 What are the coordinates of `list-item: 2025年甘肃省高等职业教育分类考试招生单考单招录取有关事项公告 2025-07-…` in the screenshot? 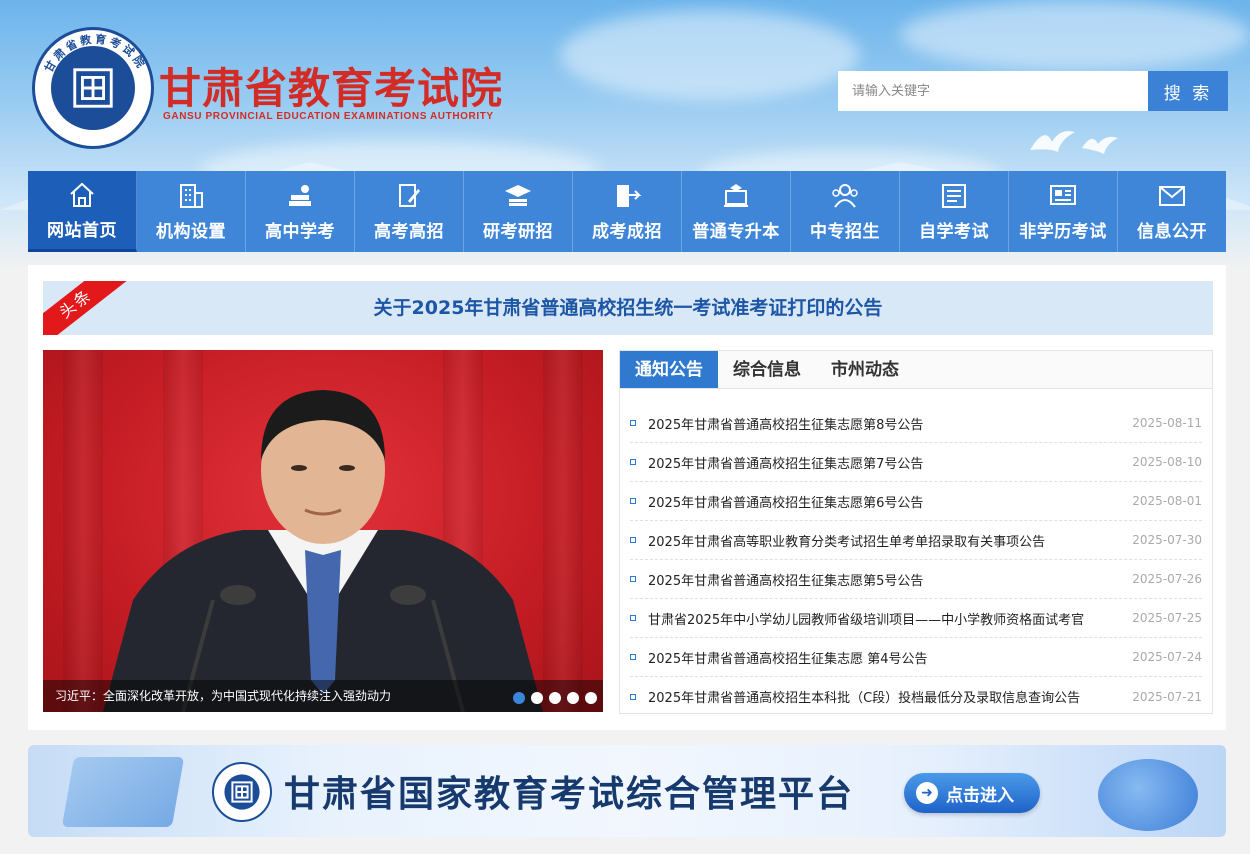 It's located at (916, 540).